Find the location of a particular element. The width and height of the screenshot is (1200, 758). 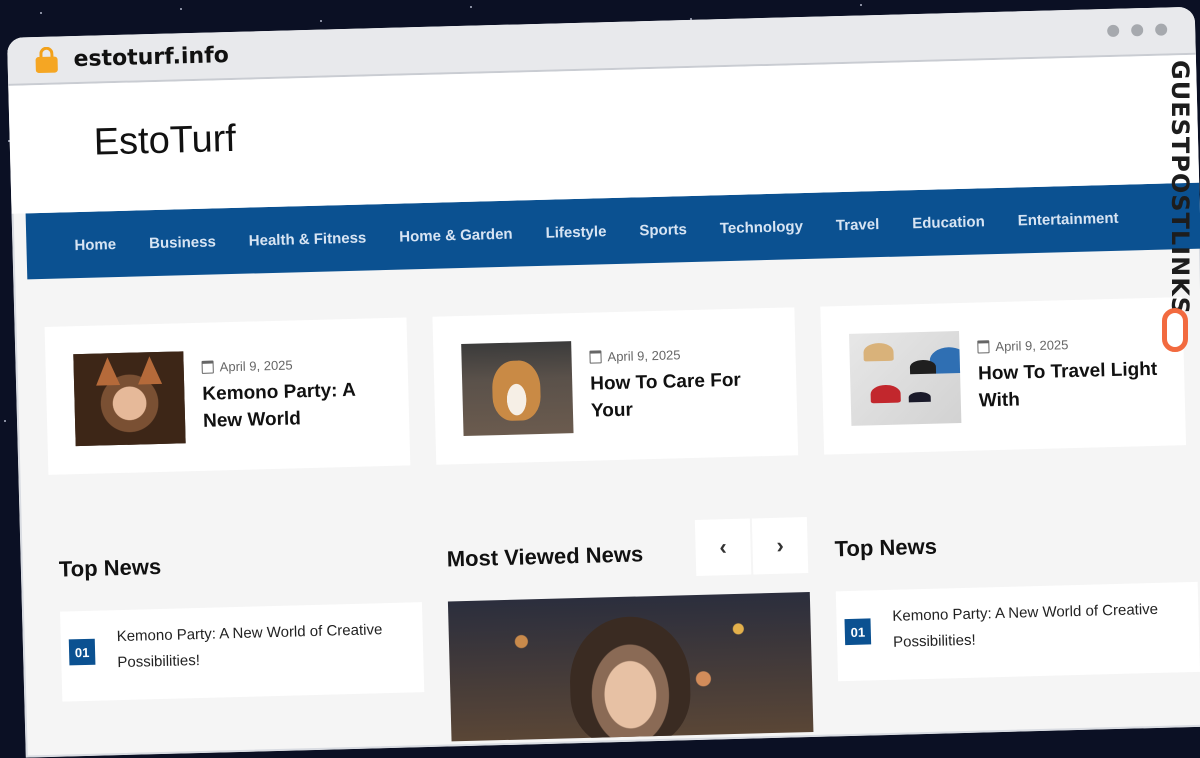

nav-travel: Travel is located at coordinates (858, 225).